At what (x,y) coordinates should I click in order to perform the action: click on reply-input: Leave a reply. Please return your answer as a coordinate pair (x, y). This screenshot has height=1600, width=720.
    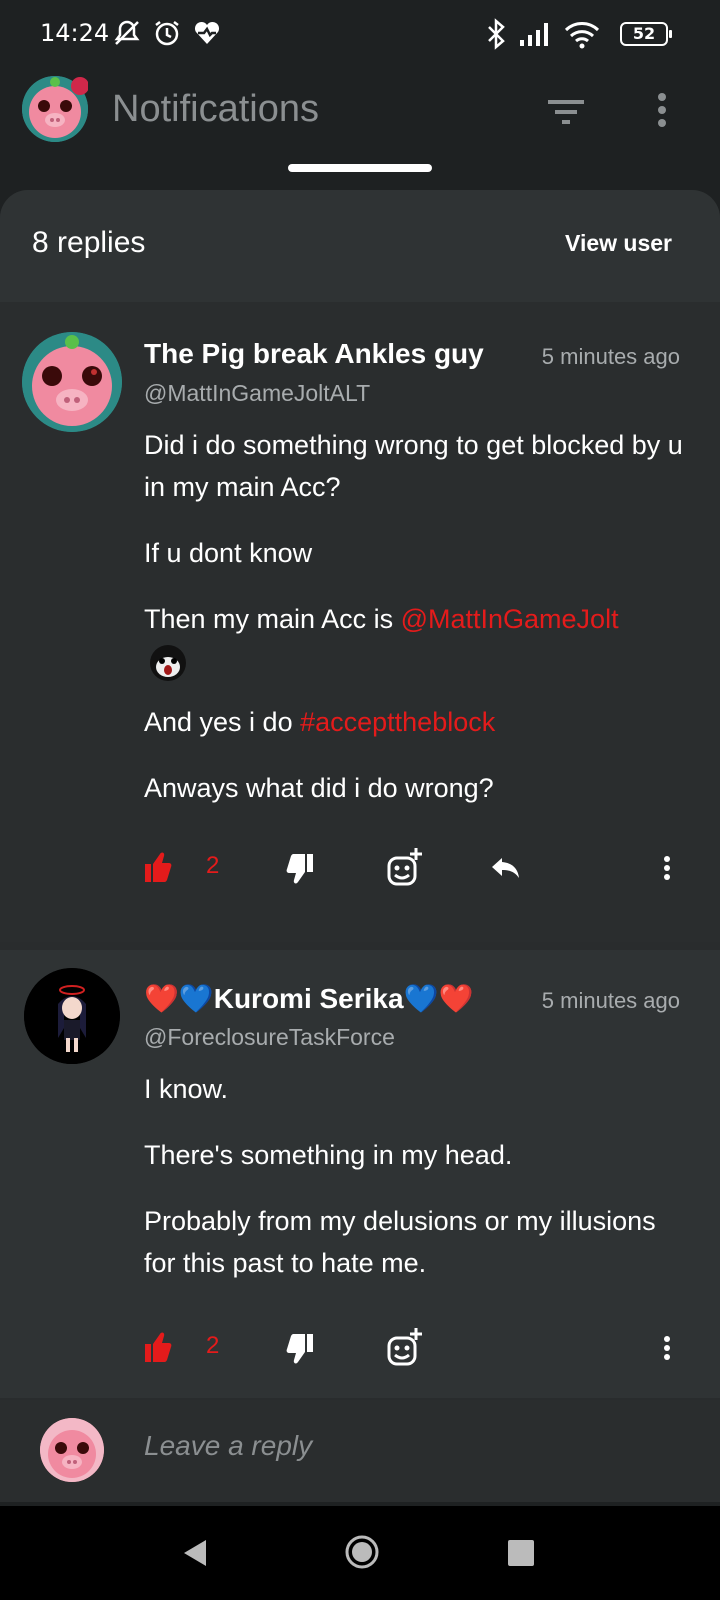
    Looking at the image, I should click on (228, 1446).